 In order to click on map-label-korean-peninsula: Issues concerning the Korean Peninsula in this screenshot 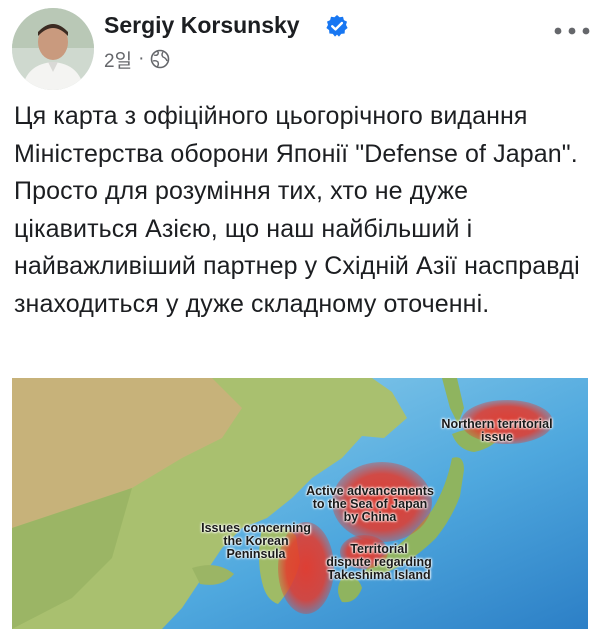, I will do `click(256, 541)`.